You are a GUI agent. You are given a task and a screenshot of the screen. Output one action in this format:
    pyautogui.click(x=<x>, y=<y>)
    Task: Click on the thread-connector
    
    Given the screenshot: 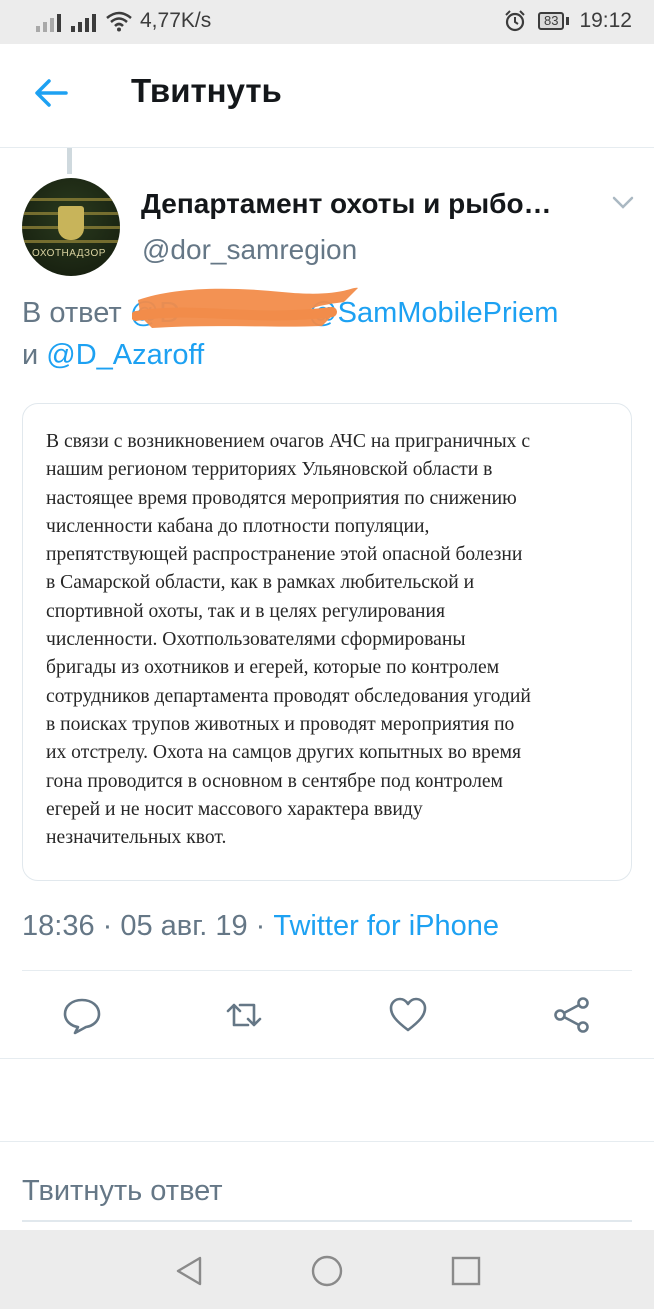 What is the action you would take?
    pyautogui.click(x=69, y=161)
    